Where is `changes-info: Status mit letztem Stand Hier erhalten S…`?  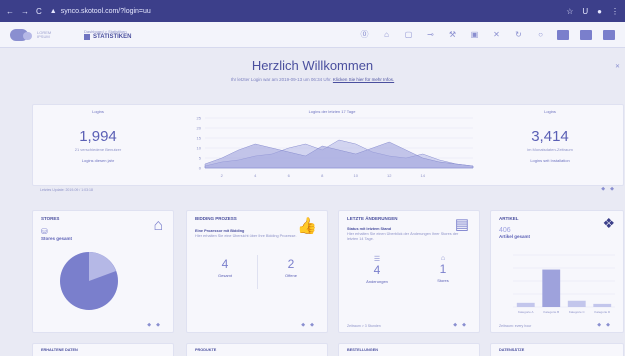
changes-info: Status mit letztem Stand Hier erhalten S… is located at coordinates (403, 234).